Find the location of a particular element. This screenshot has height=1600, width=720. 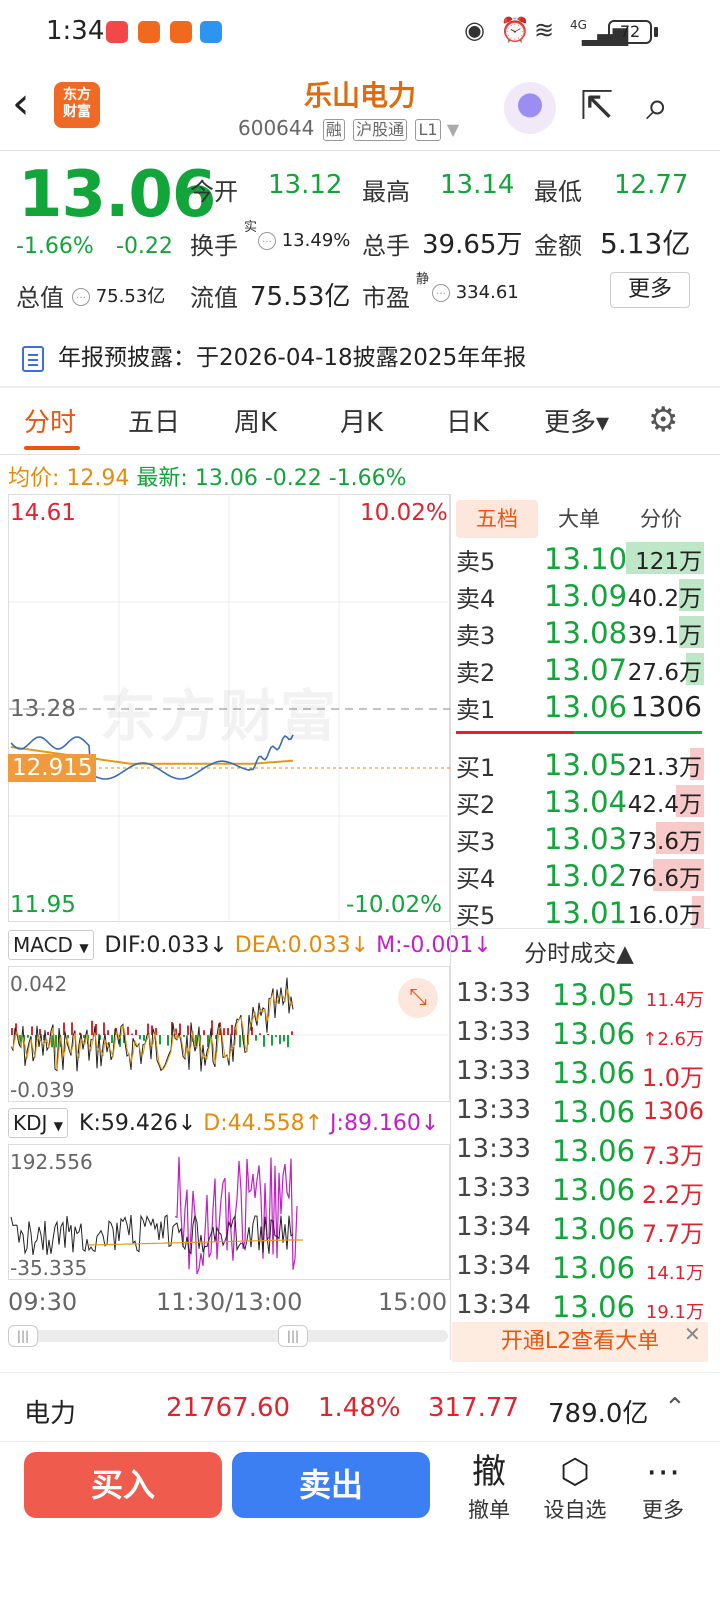

logo-text-line1: 东方 is located at coordinates (77, 95).